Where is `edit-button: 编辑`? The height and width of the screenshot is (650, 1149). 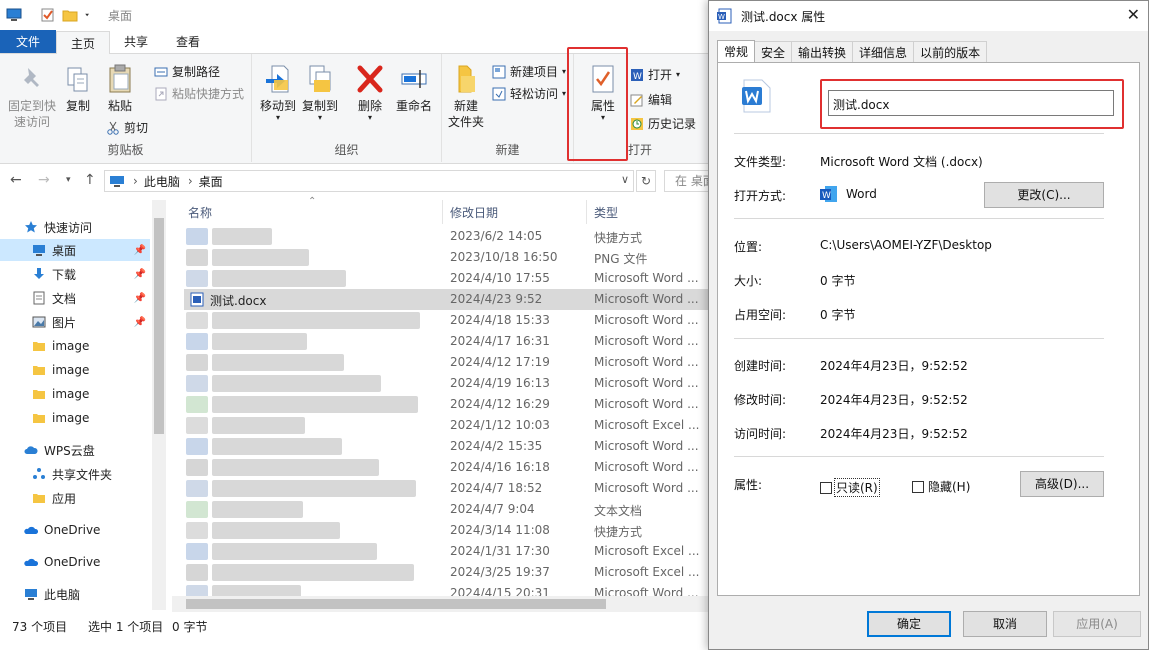
edit-button: 编辑 is located at coordinates (651, 99).